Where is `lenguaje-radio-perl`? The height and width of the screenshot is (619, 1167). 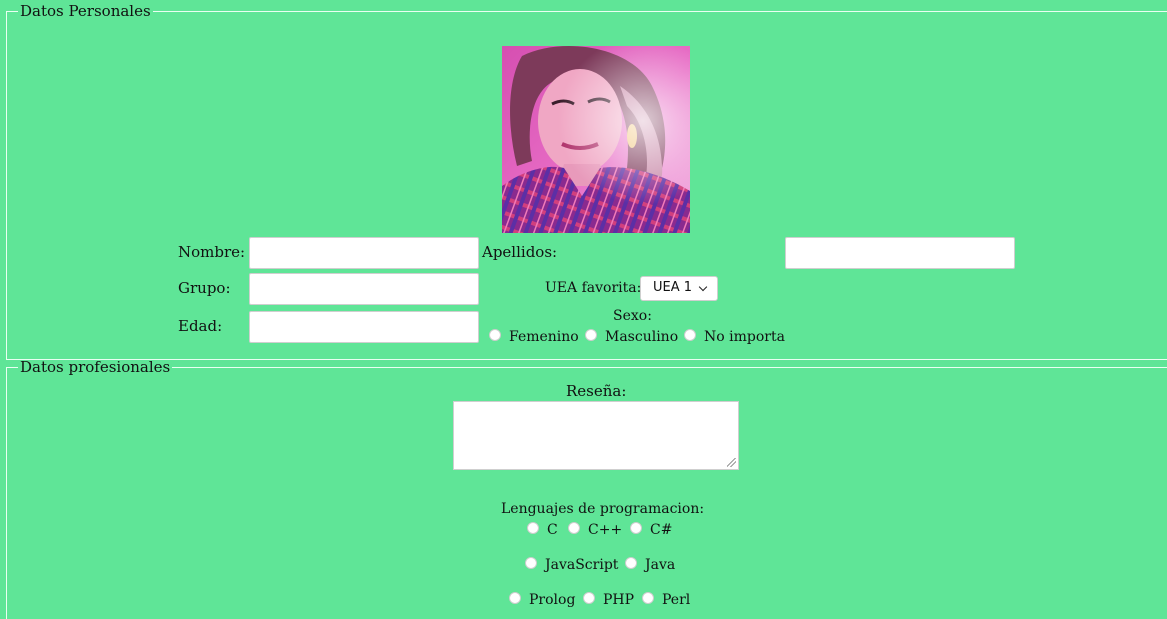
lenguaje-radio-perl is located at coordinates (648, 598).